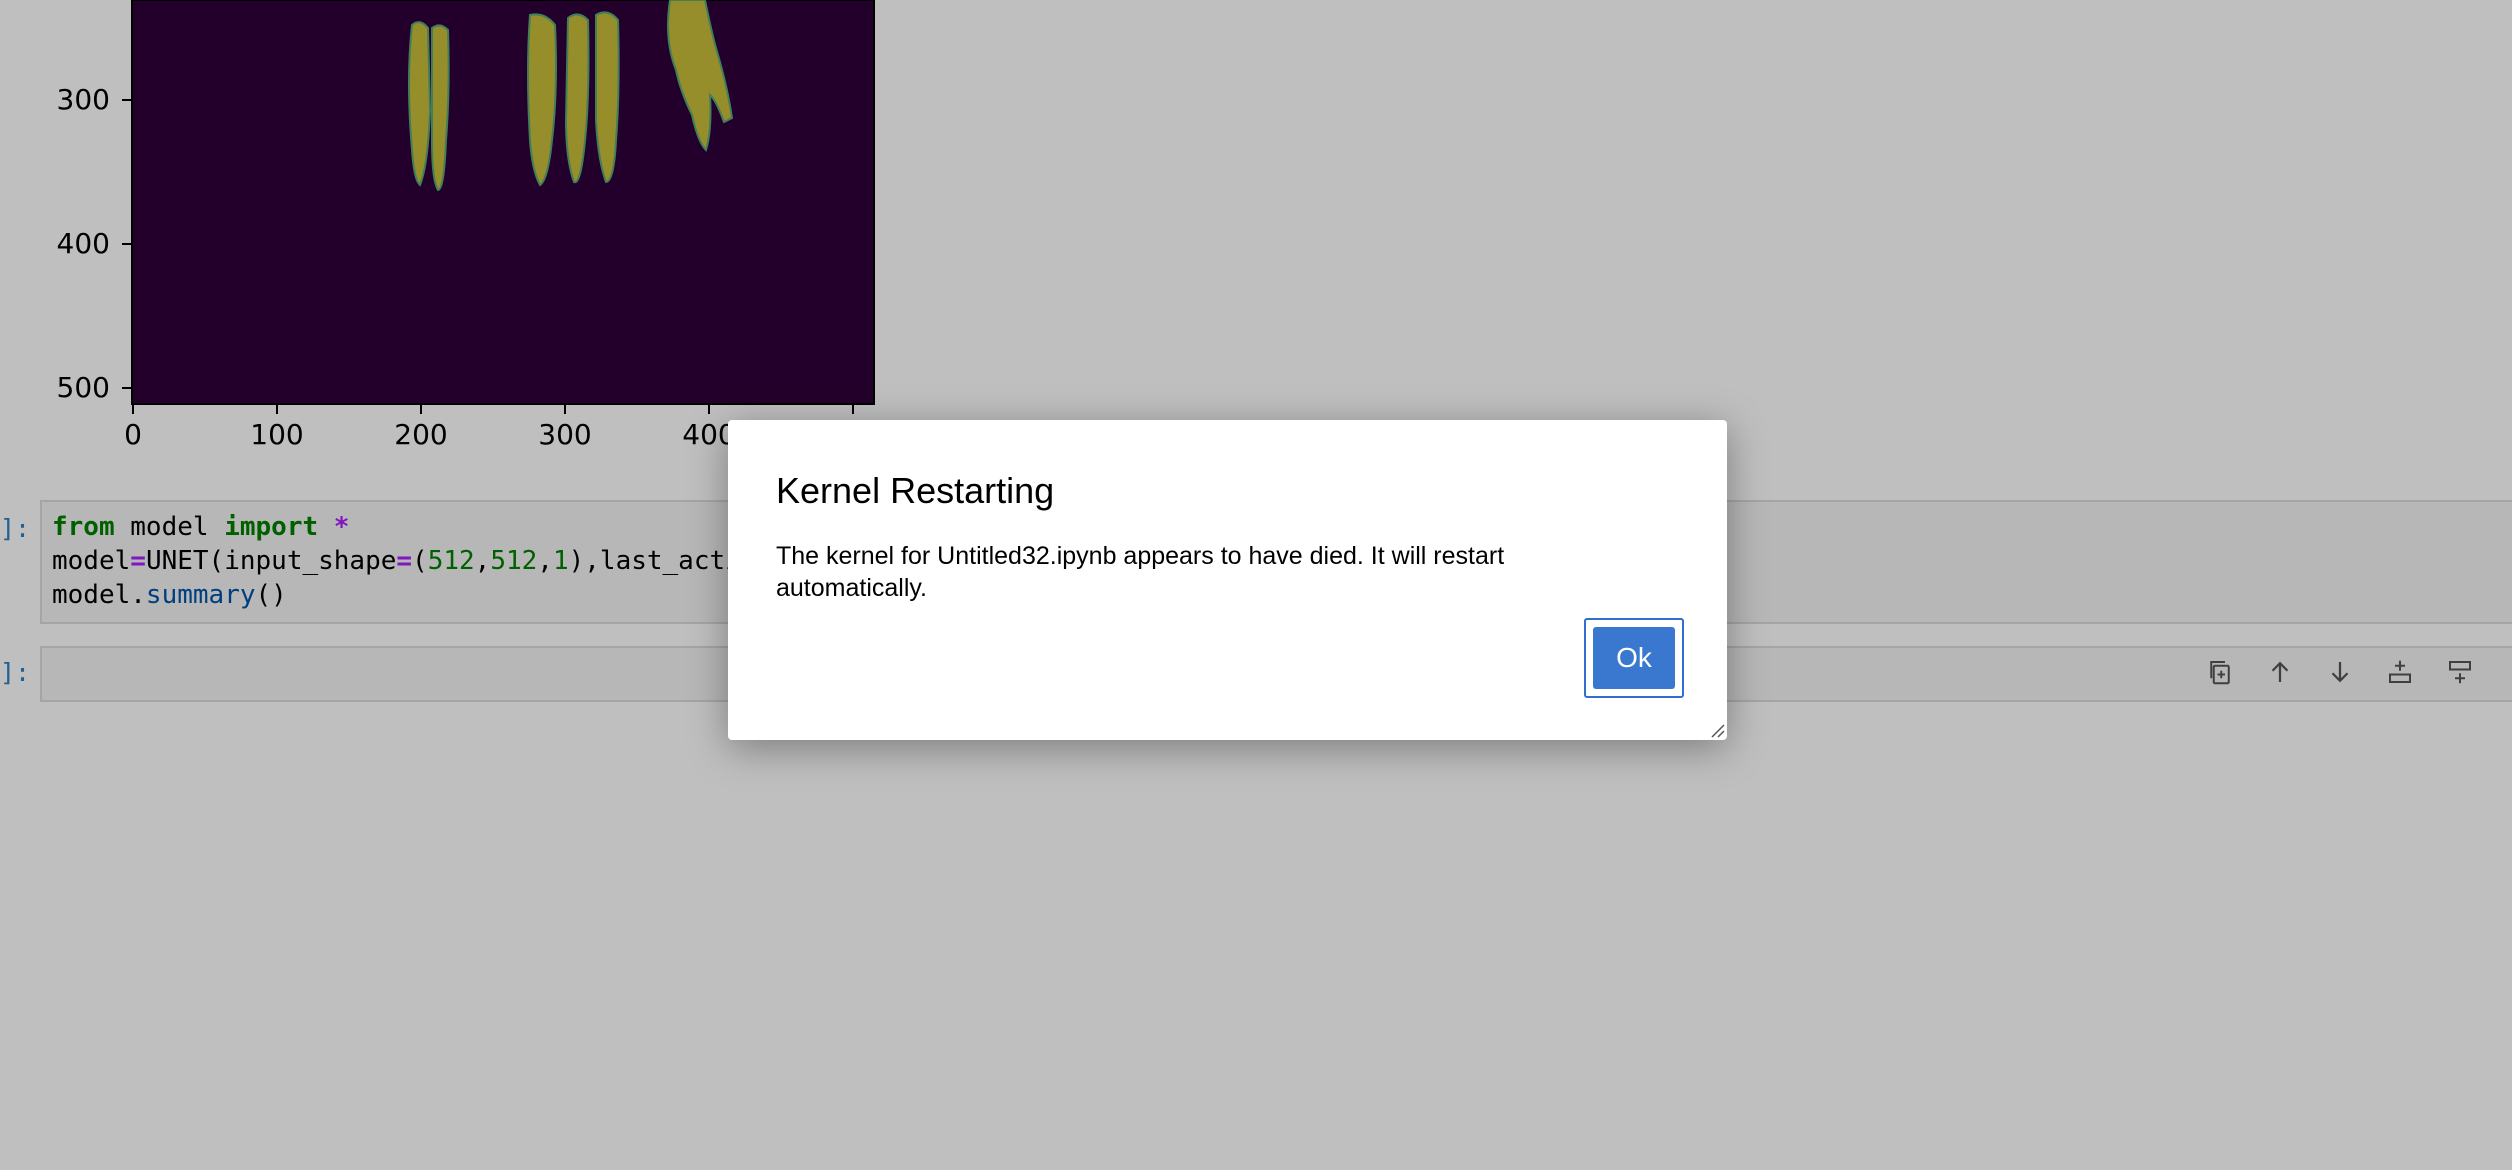 The height and width of the screenshot is (1170, 2512). Describe the element at coordinates (915, 490) in the screenshot. I see `dialog-title: Kernel Restarting` at that location.